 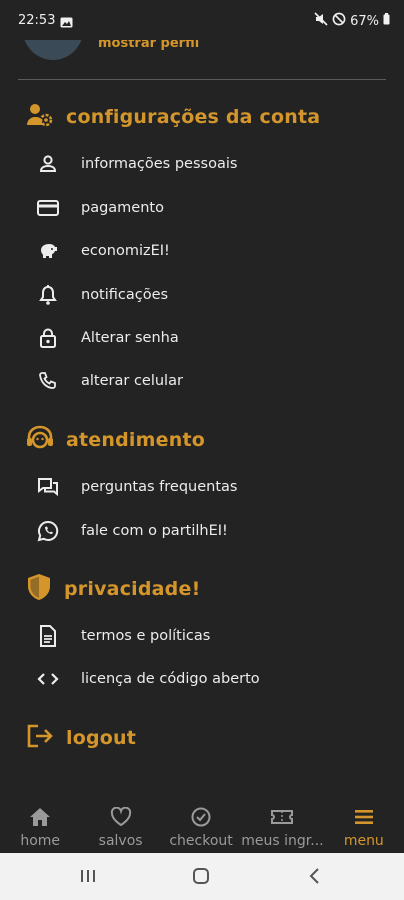 I want to click on home-button-icon, so click(x=201, y=878).